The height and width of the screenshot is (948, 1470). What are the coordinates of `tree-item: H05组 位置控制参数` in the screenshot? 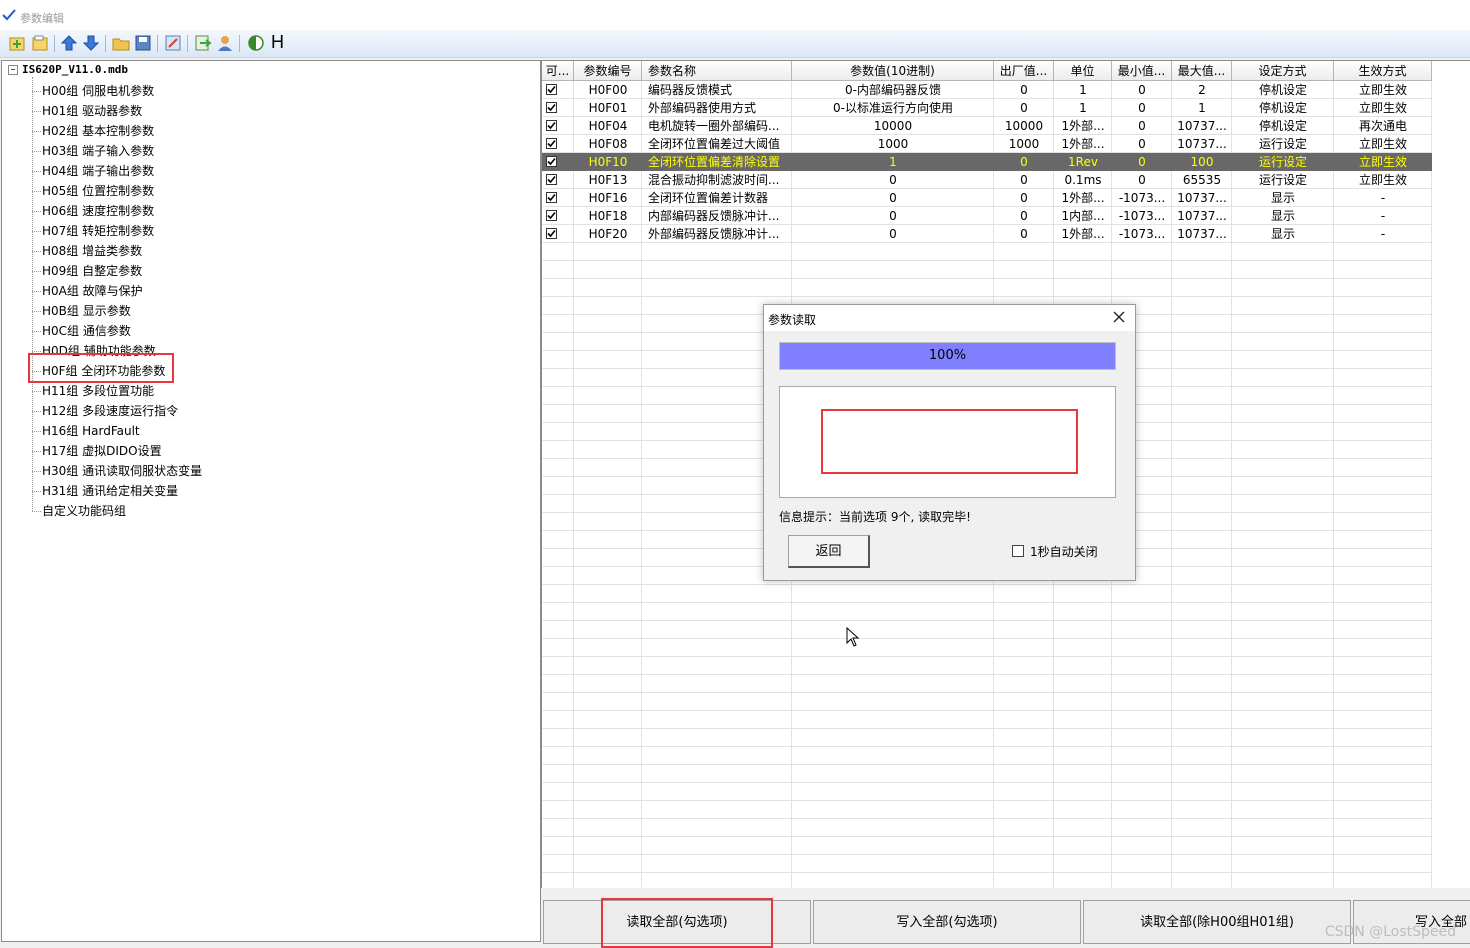 It's located at (92, 191).